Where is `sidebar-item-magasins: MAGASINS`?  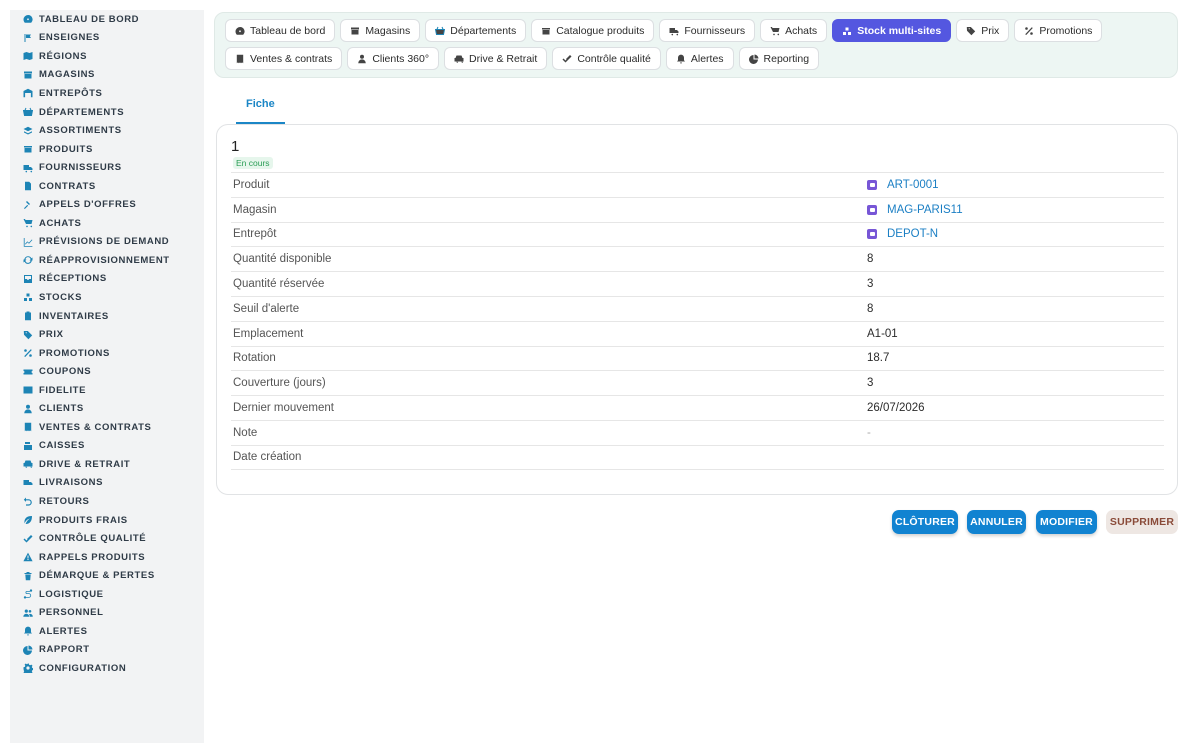 sidebar-item-magasins: MAGASINS is located at coordinates (107, 75).